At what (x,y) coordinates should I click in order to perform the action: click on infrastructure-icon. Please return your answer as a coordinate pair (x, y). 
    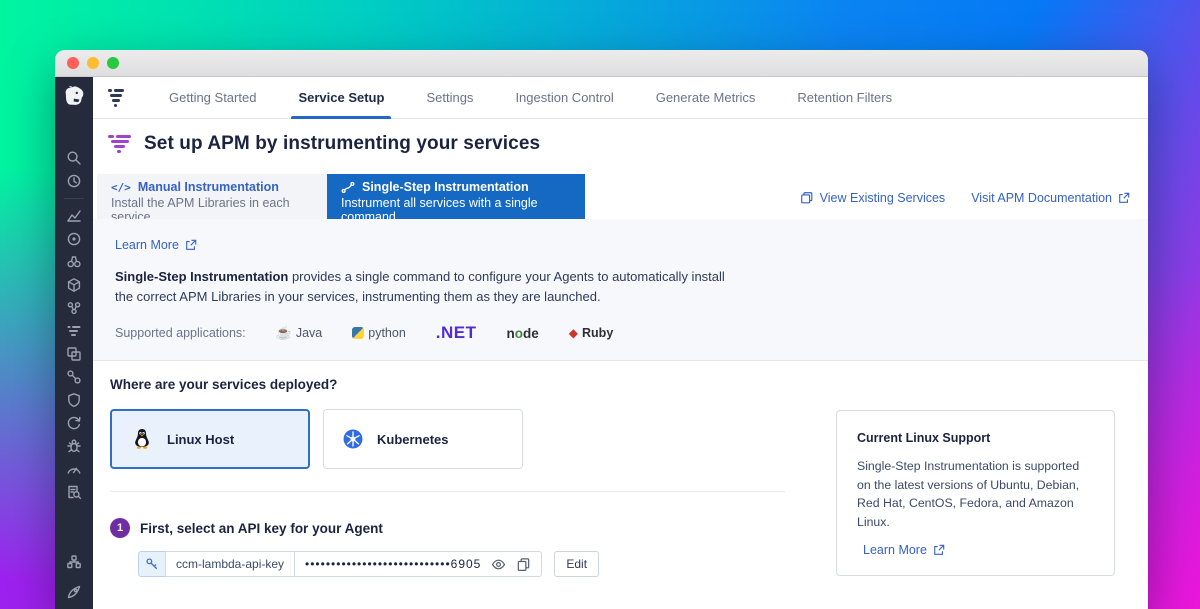
    Looking at the image, I should click on (74, 285).